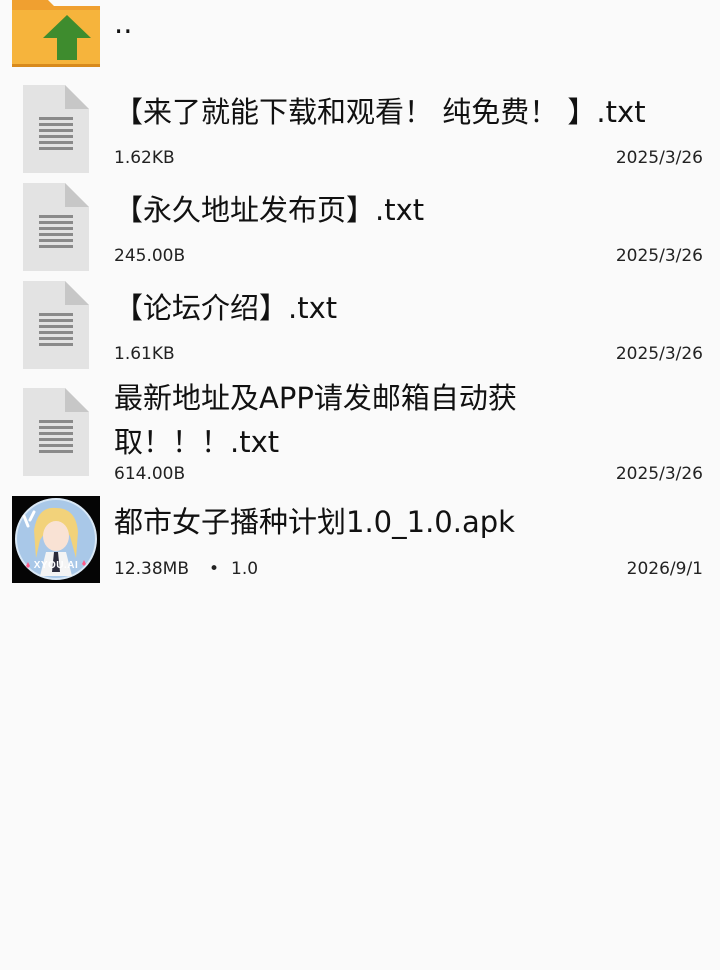 This screenshot has width=720, height=970. I want to click on file-version: 1.0, so click(245, 569).